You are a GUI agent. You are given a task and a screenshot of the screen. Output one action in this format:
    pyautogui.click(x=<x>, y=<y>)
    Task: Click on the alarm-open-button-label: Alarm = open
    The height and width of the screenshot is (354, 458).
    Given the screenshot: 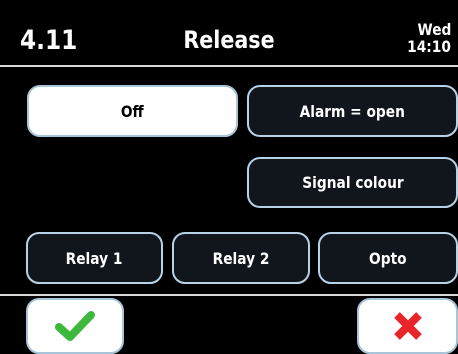 What is the action you would take?
    pyautogui.click(x=352, y=111)
    